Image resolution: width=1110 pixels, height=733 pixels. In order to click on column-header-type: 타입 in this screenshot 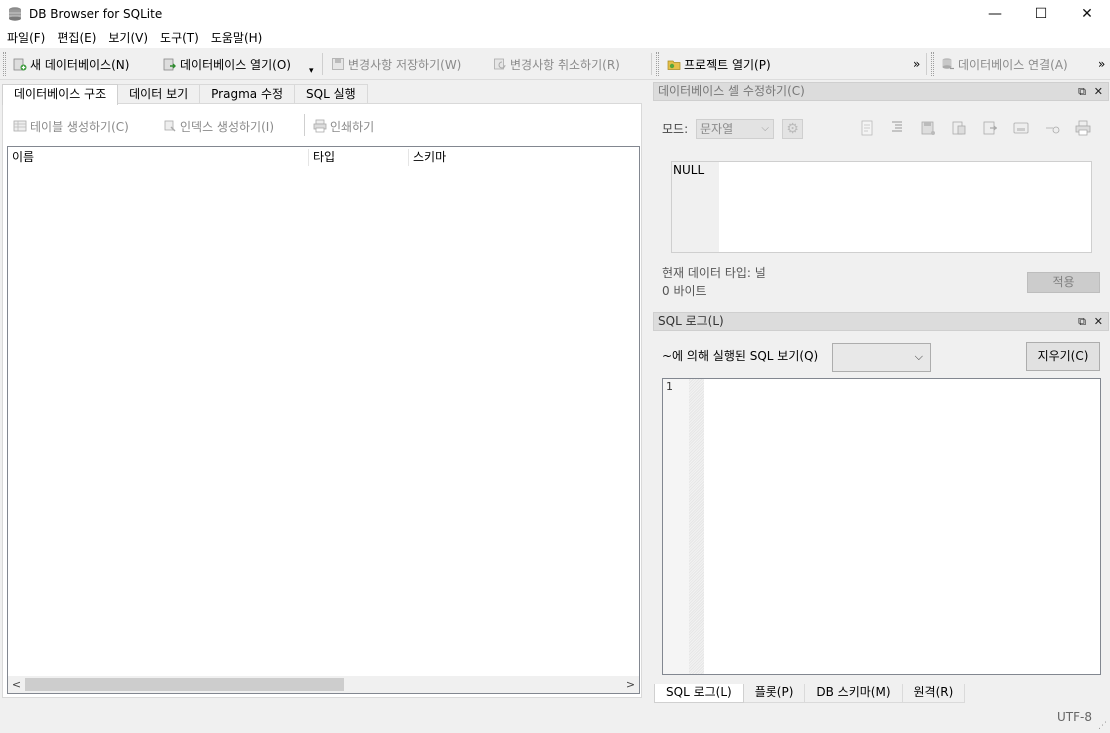, I will do `click(322, 157)`.